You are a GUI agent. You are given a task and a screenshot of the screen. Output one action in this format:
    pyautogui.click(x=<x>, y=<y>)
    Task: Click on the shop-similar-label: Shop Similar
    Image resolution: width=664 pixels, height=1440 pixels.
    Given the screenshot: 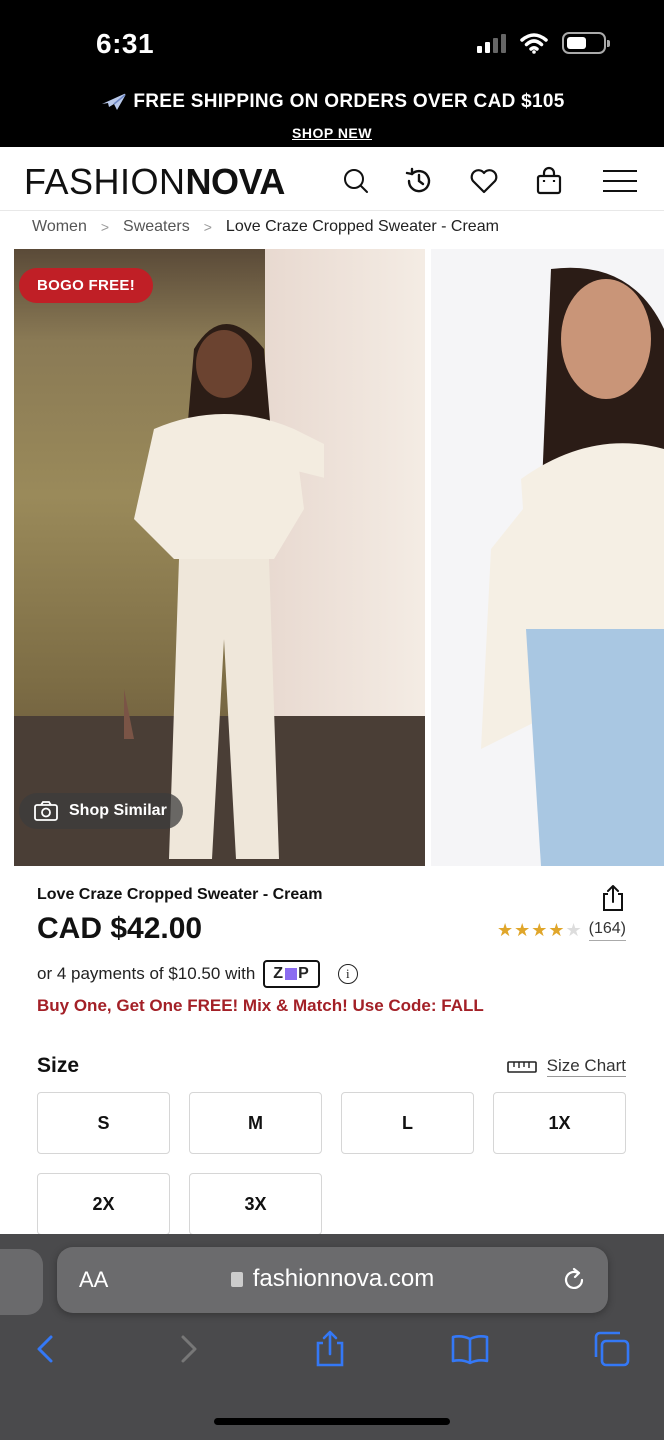 What is the action you would take?
    pyautogui.click(x=118, y=810)
    